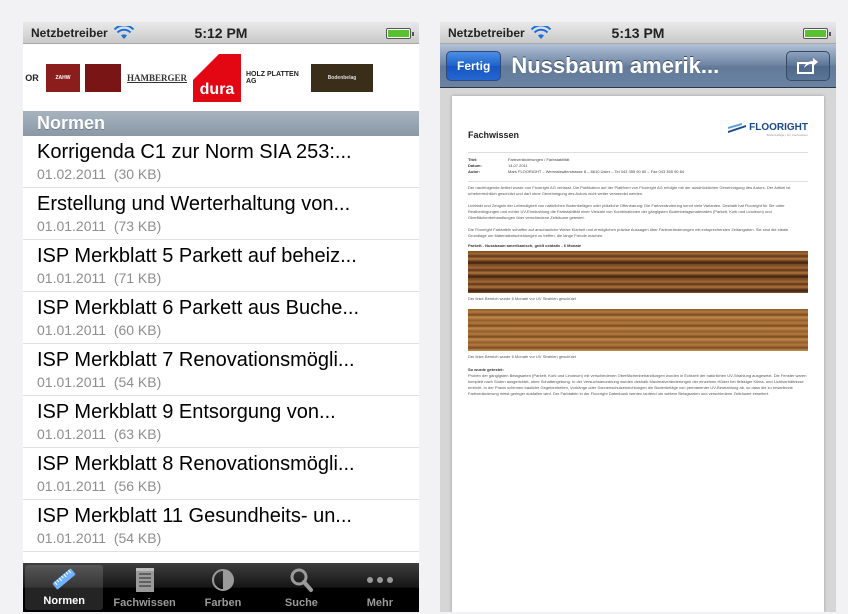 The image size is (848, 614). I want to click on ruler-icon, so click(64, 579).